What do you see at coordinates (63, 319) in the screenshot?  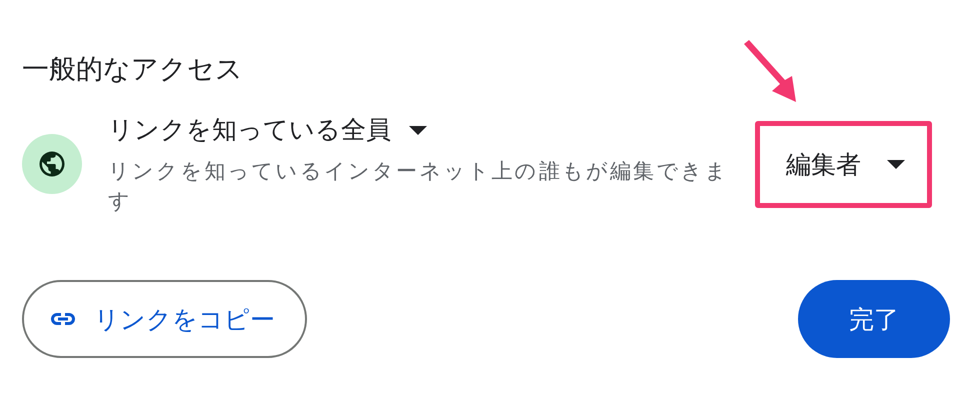 I see `link-icon` at bounding box center [63, 319].